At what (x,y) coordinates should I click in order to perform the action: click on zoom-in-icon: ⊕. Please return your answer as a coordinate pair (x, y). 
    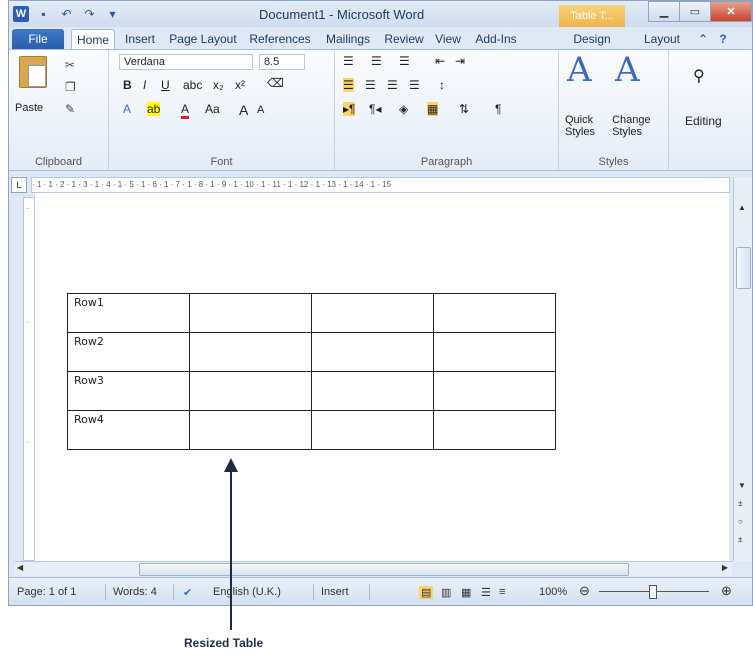
    Looking at the image, I should click on (726, 591).